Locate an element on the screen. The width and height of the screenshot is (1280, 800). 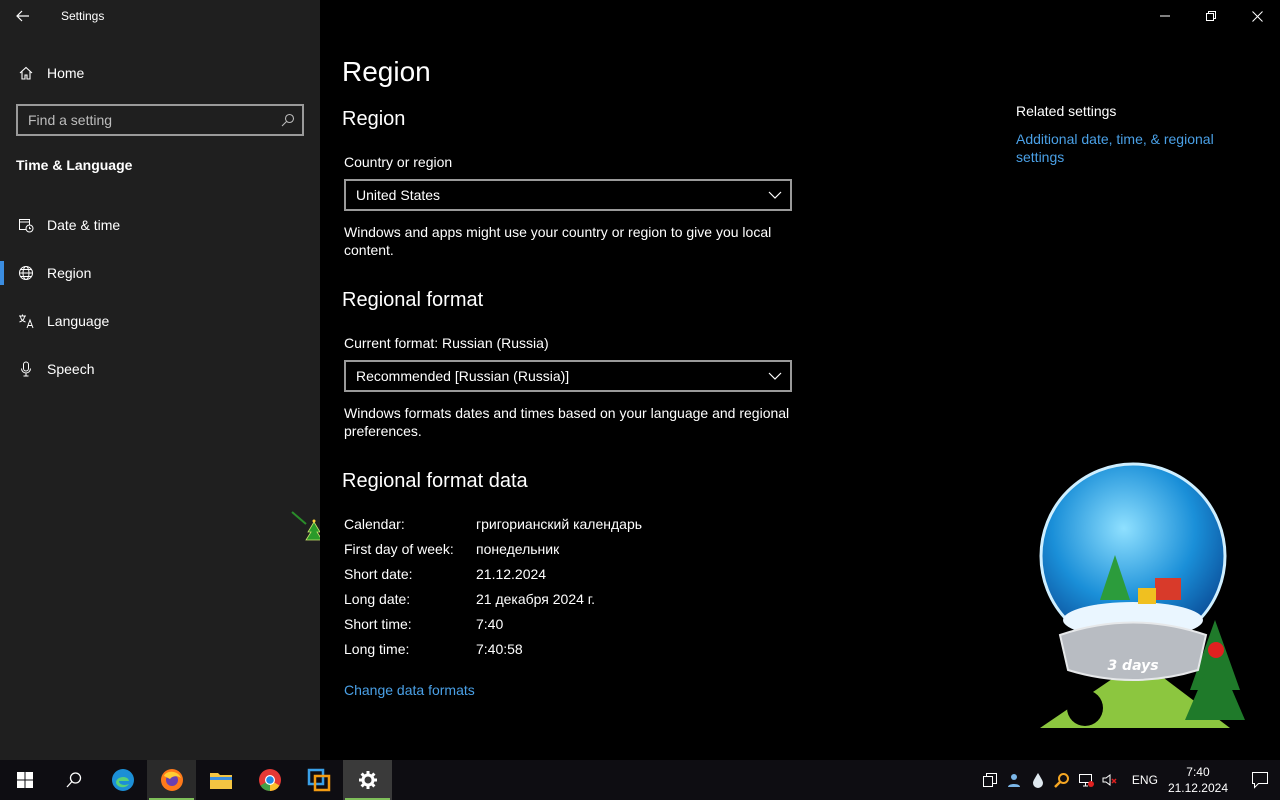
sidebar-item-label: Date & time is located at coordinates (84, 225).